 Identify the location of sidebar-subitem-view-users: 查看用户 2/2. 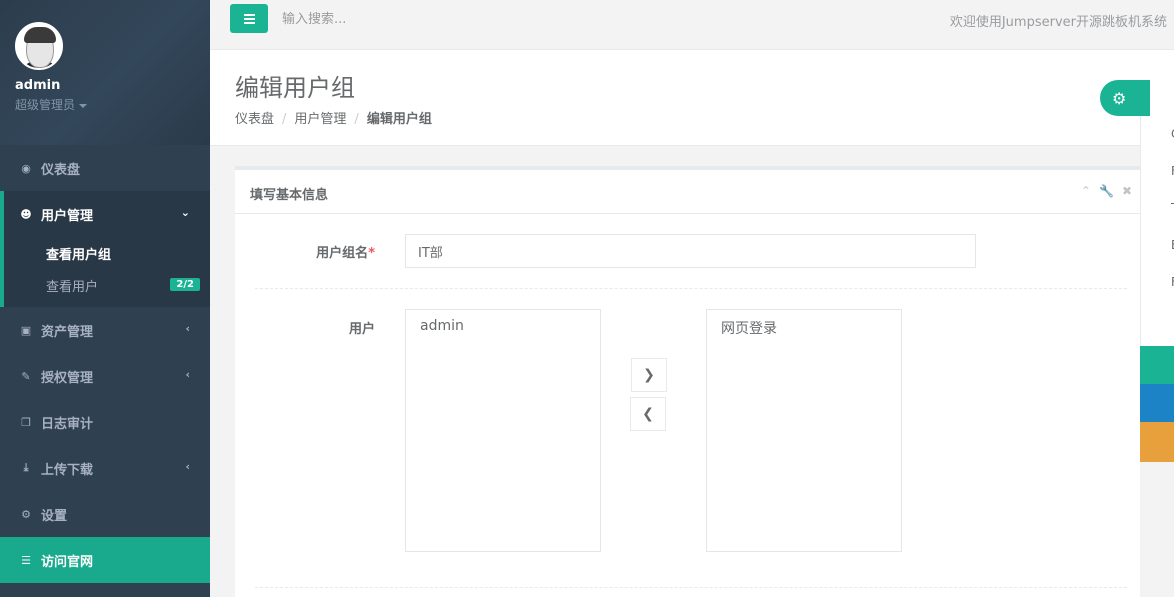
(107, 285).